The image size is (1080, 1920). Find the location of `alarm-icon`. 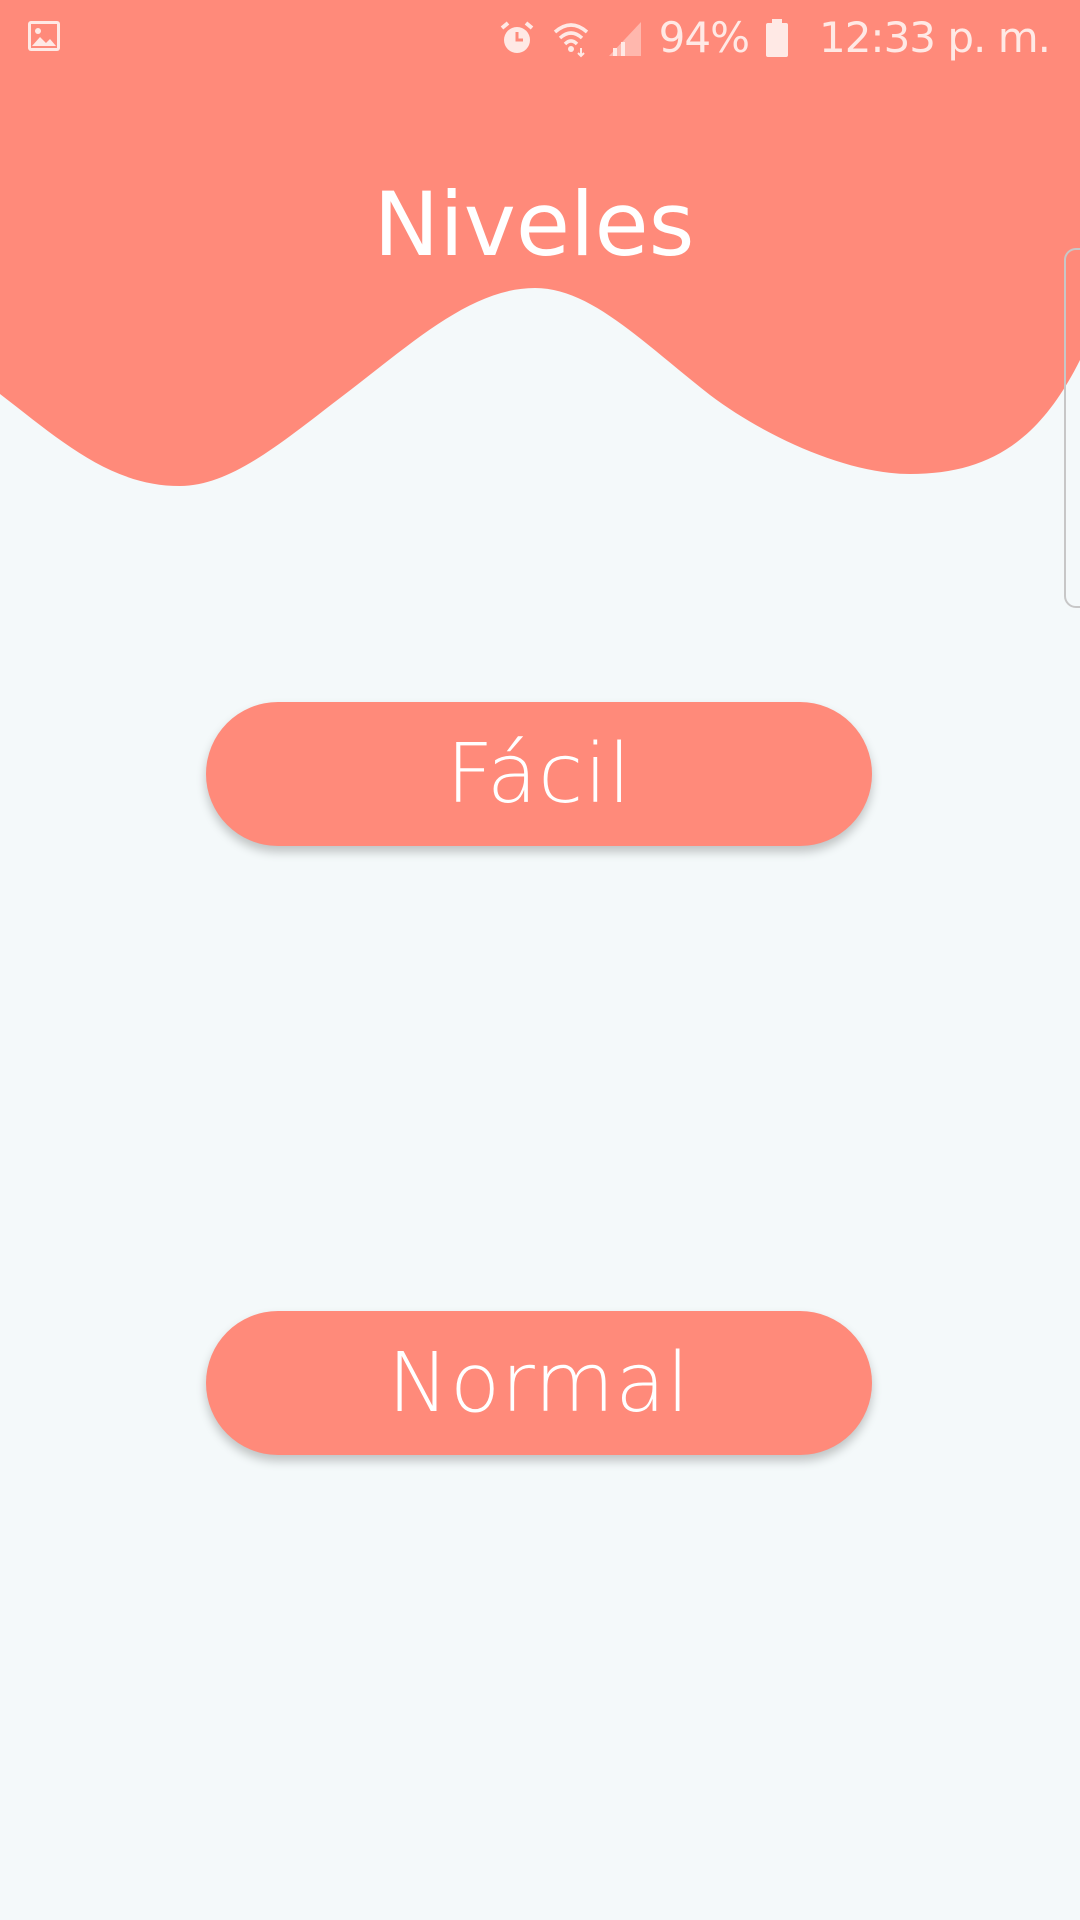

alarm-icon is located at coordinates (517, 38).